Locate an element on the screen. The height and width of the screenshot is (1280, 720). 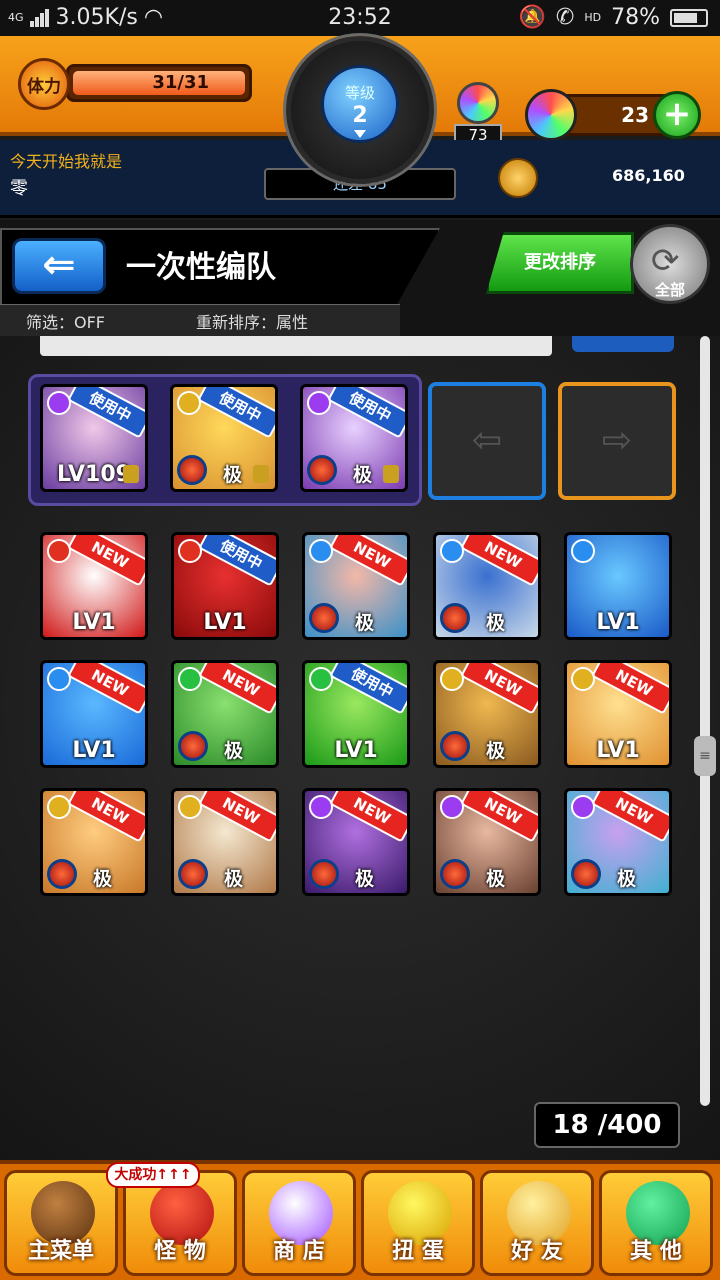
search-input is located at coordinates (296, 346).